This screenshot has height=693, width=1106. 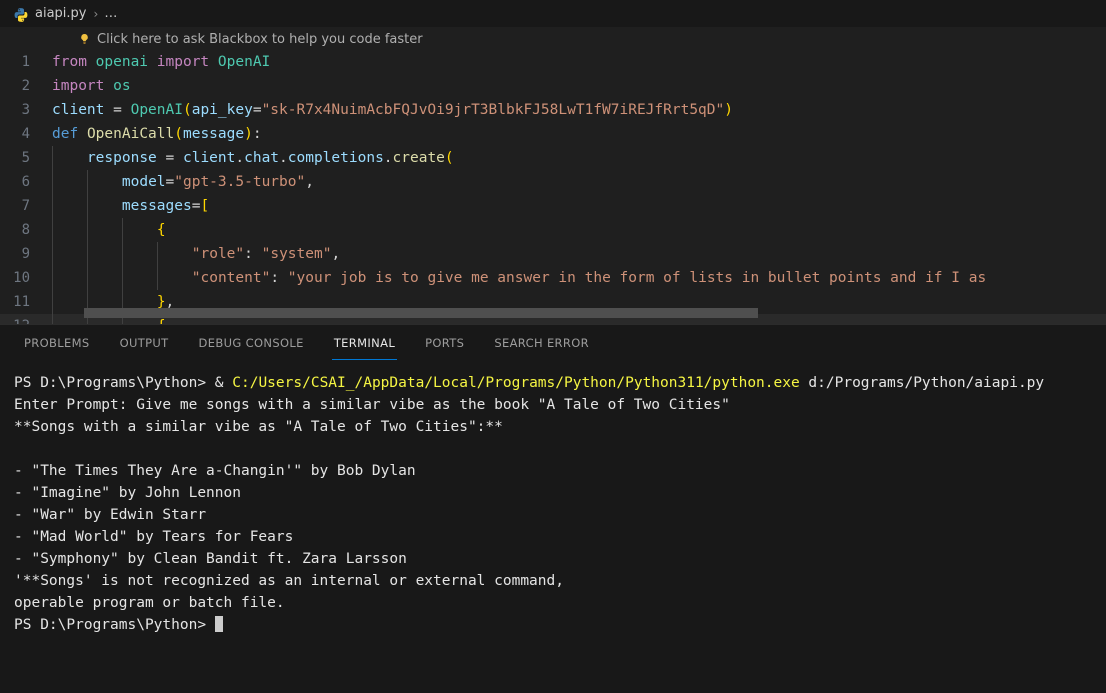 What do you see at coordinates (25, 230) in the screenshot?
I see `line-number: 8` at bounding box center [25, 230].